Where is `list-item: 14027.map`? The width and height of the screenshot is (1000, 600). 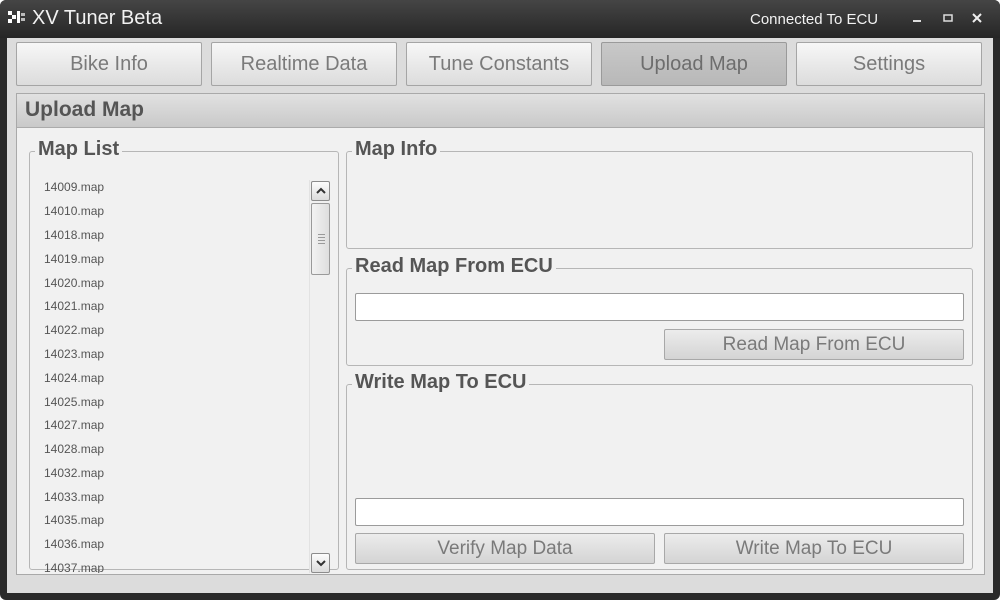
list-item: 14027.map is located at coordinates (74, 425).